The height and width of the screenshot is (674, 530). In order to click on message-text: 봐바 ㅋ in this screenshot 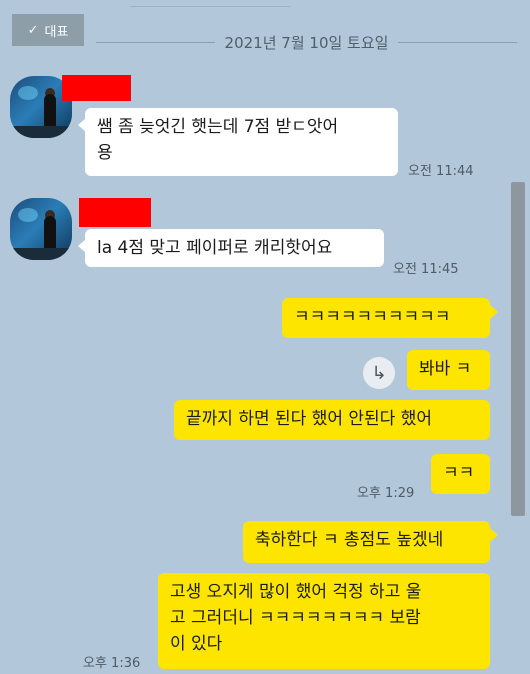, I will do `click(445, 369)`.